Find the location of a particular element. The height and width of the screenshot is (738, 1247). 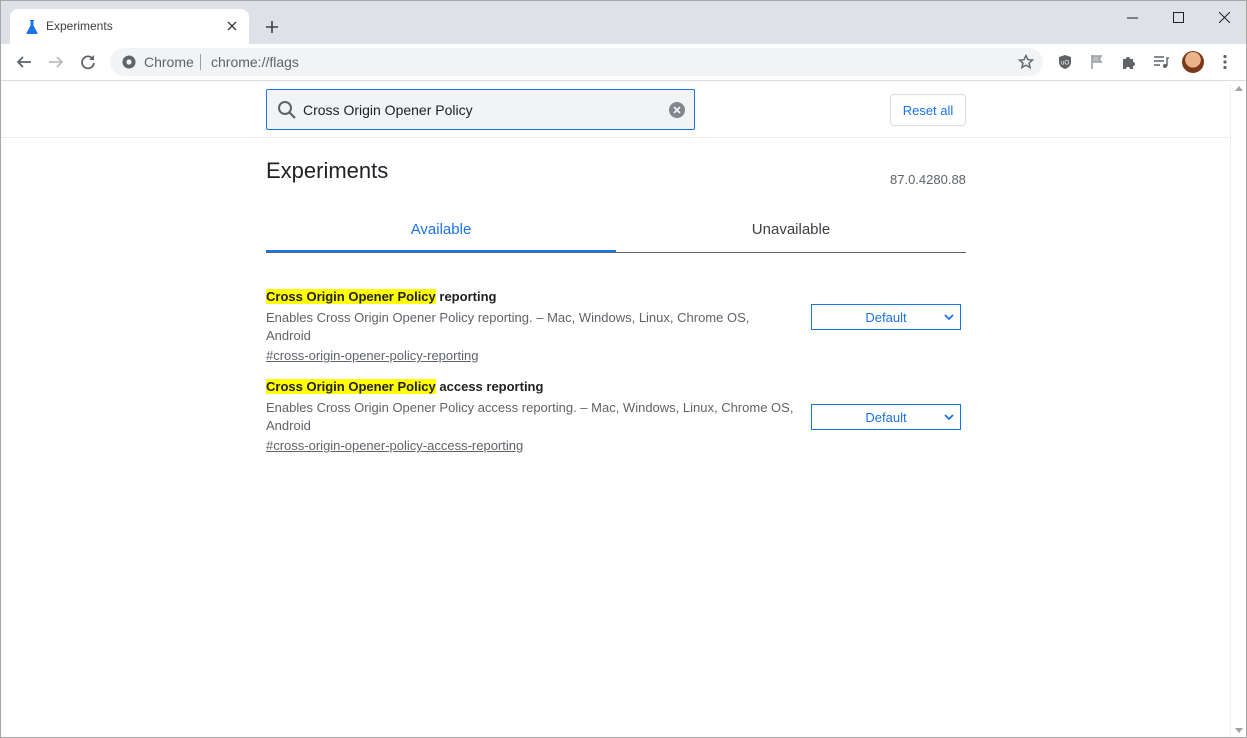

maximize-icon is located at coordinates (1178, 17).